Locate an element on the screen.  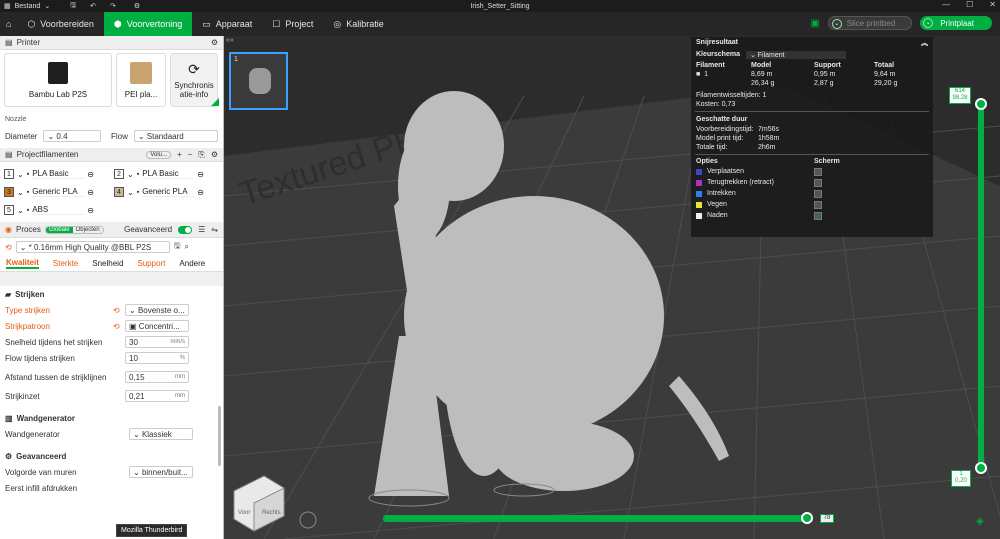
home-icon: ⌂ is located at coordinates (8, 24).